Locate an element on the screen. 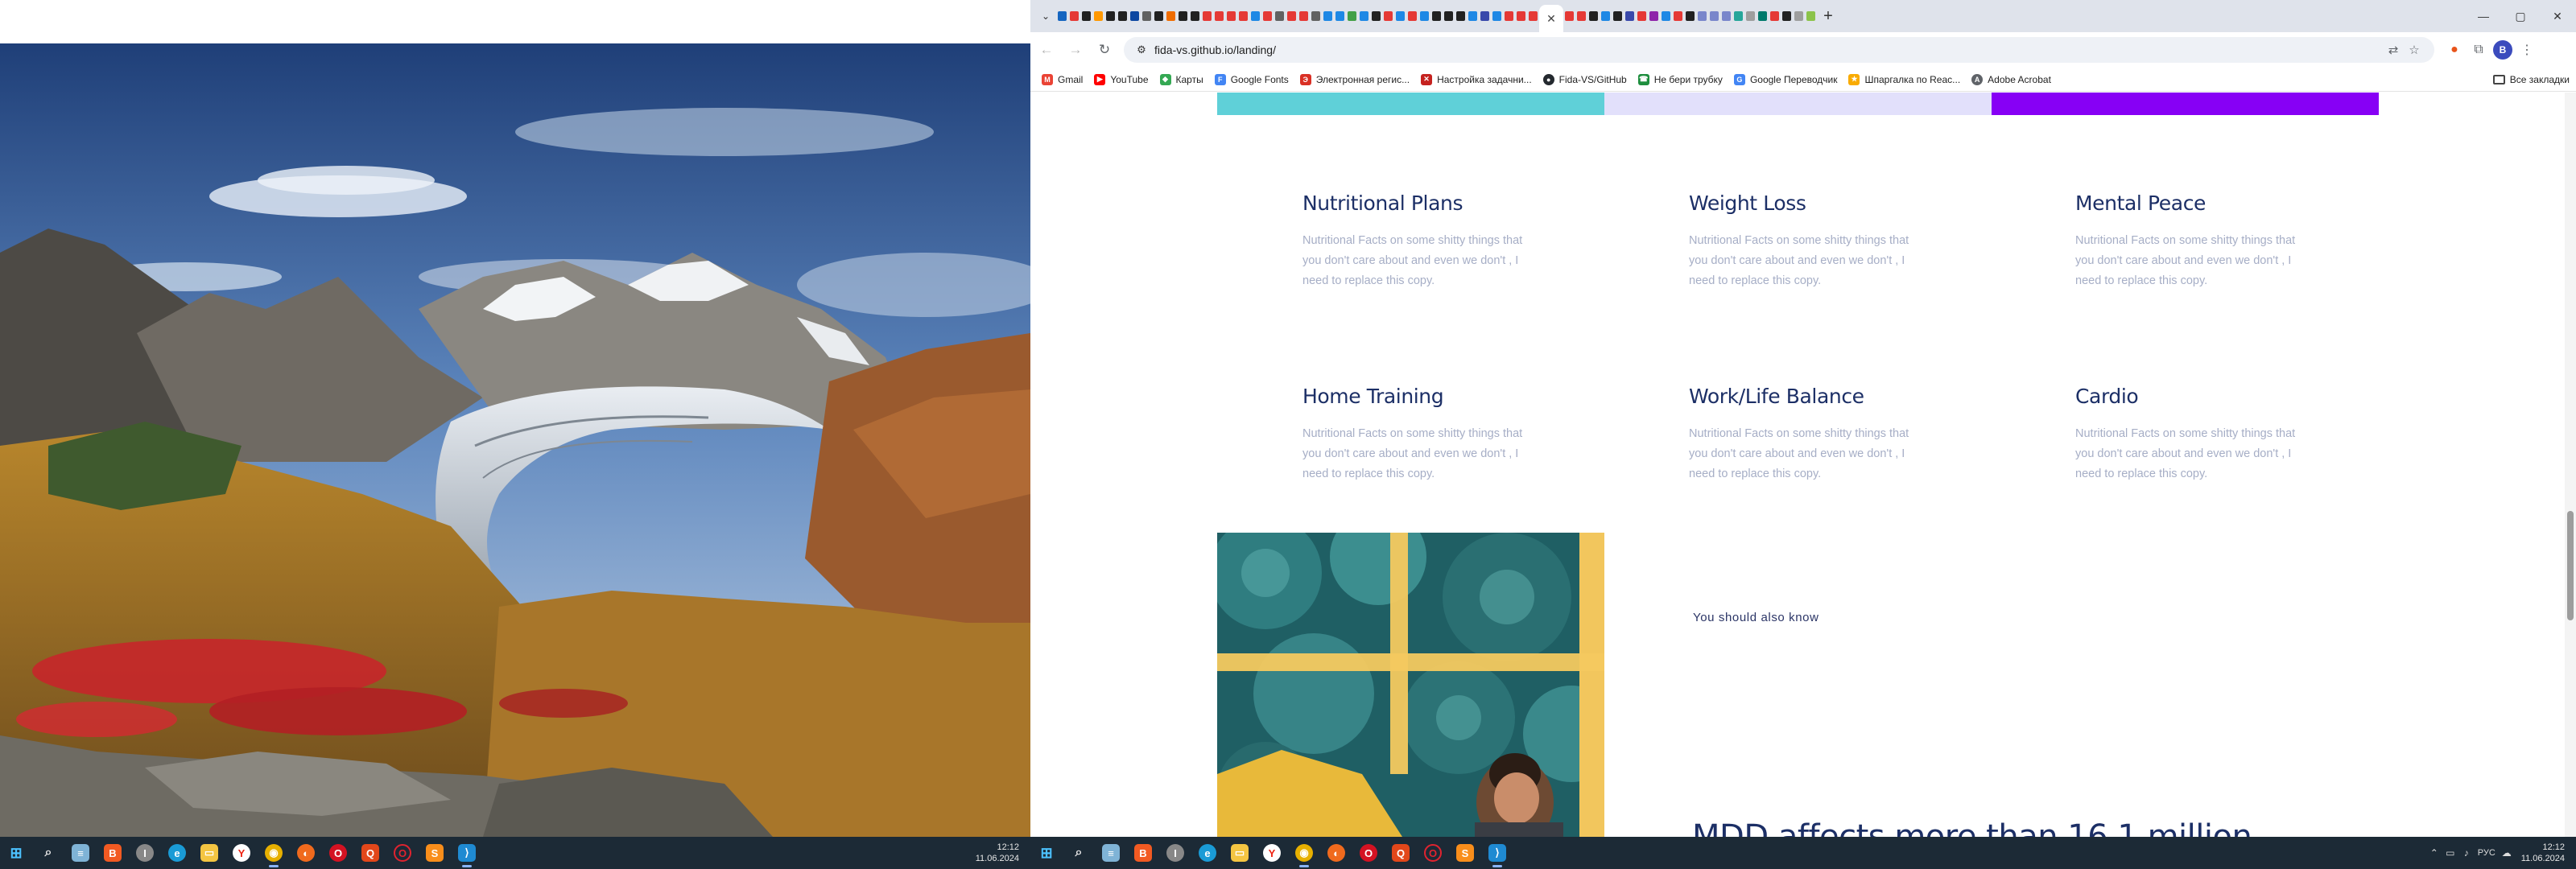  address-bar: ⚙ fida-vs.github.io/landing/ ⇄ ☆ is located at coordinates (1779, 50).